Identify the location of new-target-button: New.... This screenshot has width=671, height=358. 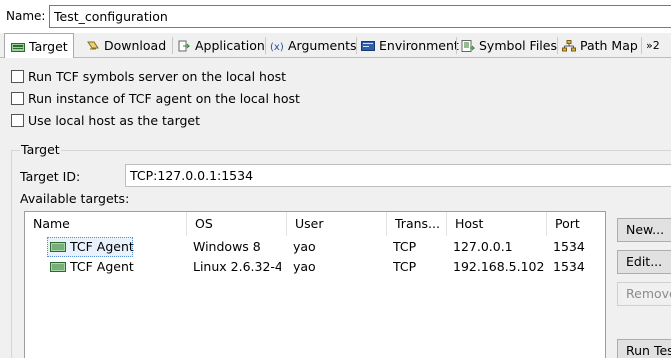
(644, 230).